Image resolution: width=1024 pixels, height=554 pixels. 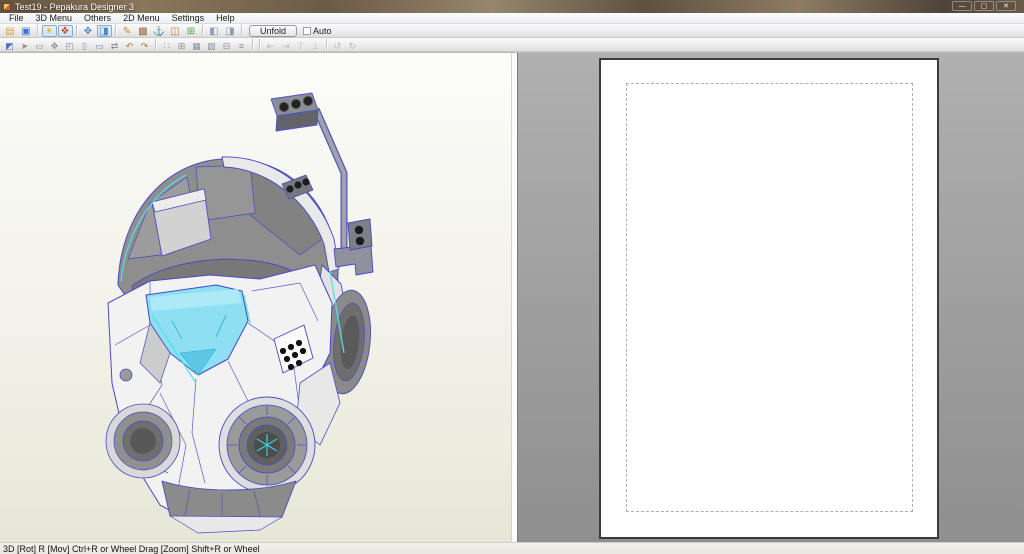 I want to click on align-top-icon: ⊤, so click(x=301, y=45).